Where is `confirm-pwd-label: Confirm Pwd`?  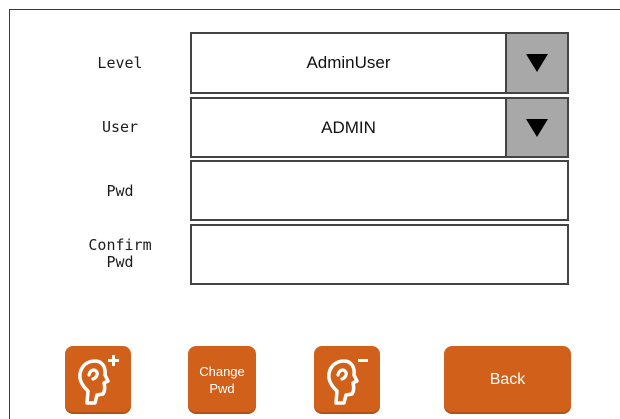
confirm-pwd-label: Confirm Pwd is located at coordinates (120, 254).